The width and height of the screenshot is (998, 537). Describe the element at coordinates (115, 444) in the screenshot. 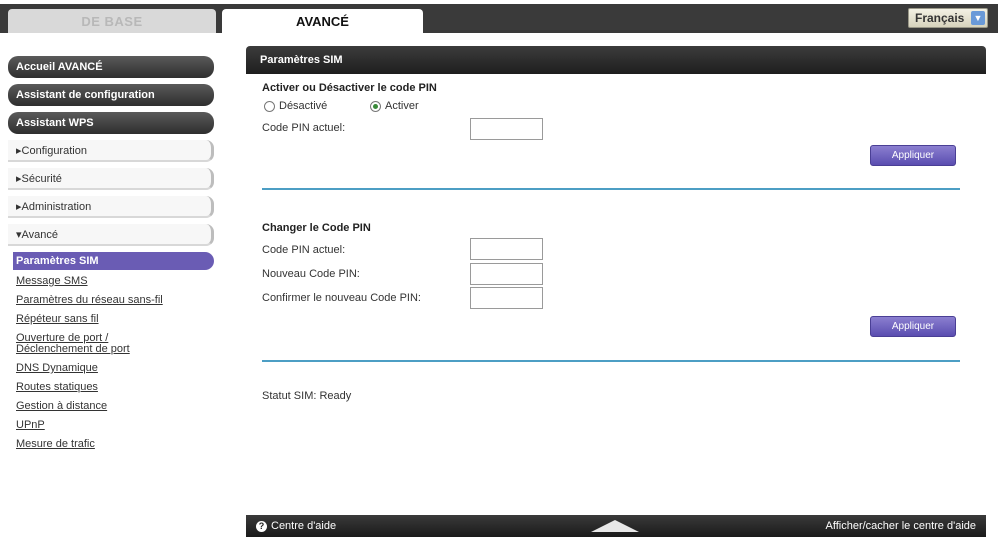

I see `sidebar-item-traffic-meter: Mesure de trafic` at that location.